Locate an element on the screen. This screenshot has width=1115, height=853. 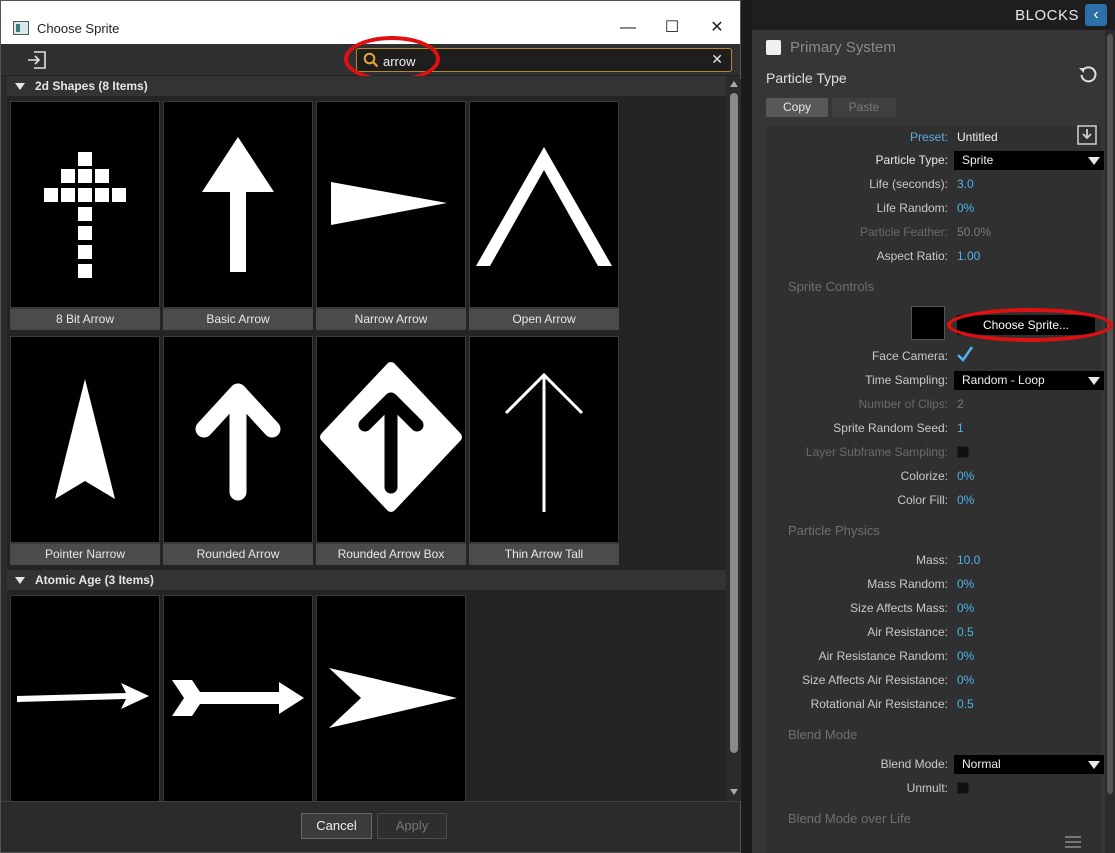
pixel-arrow-icon is located at coordinates (85, 215).